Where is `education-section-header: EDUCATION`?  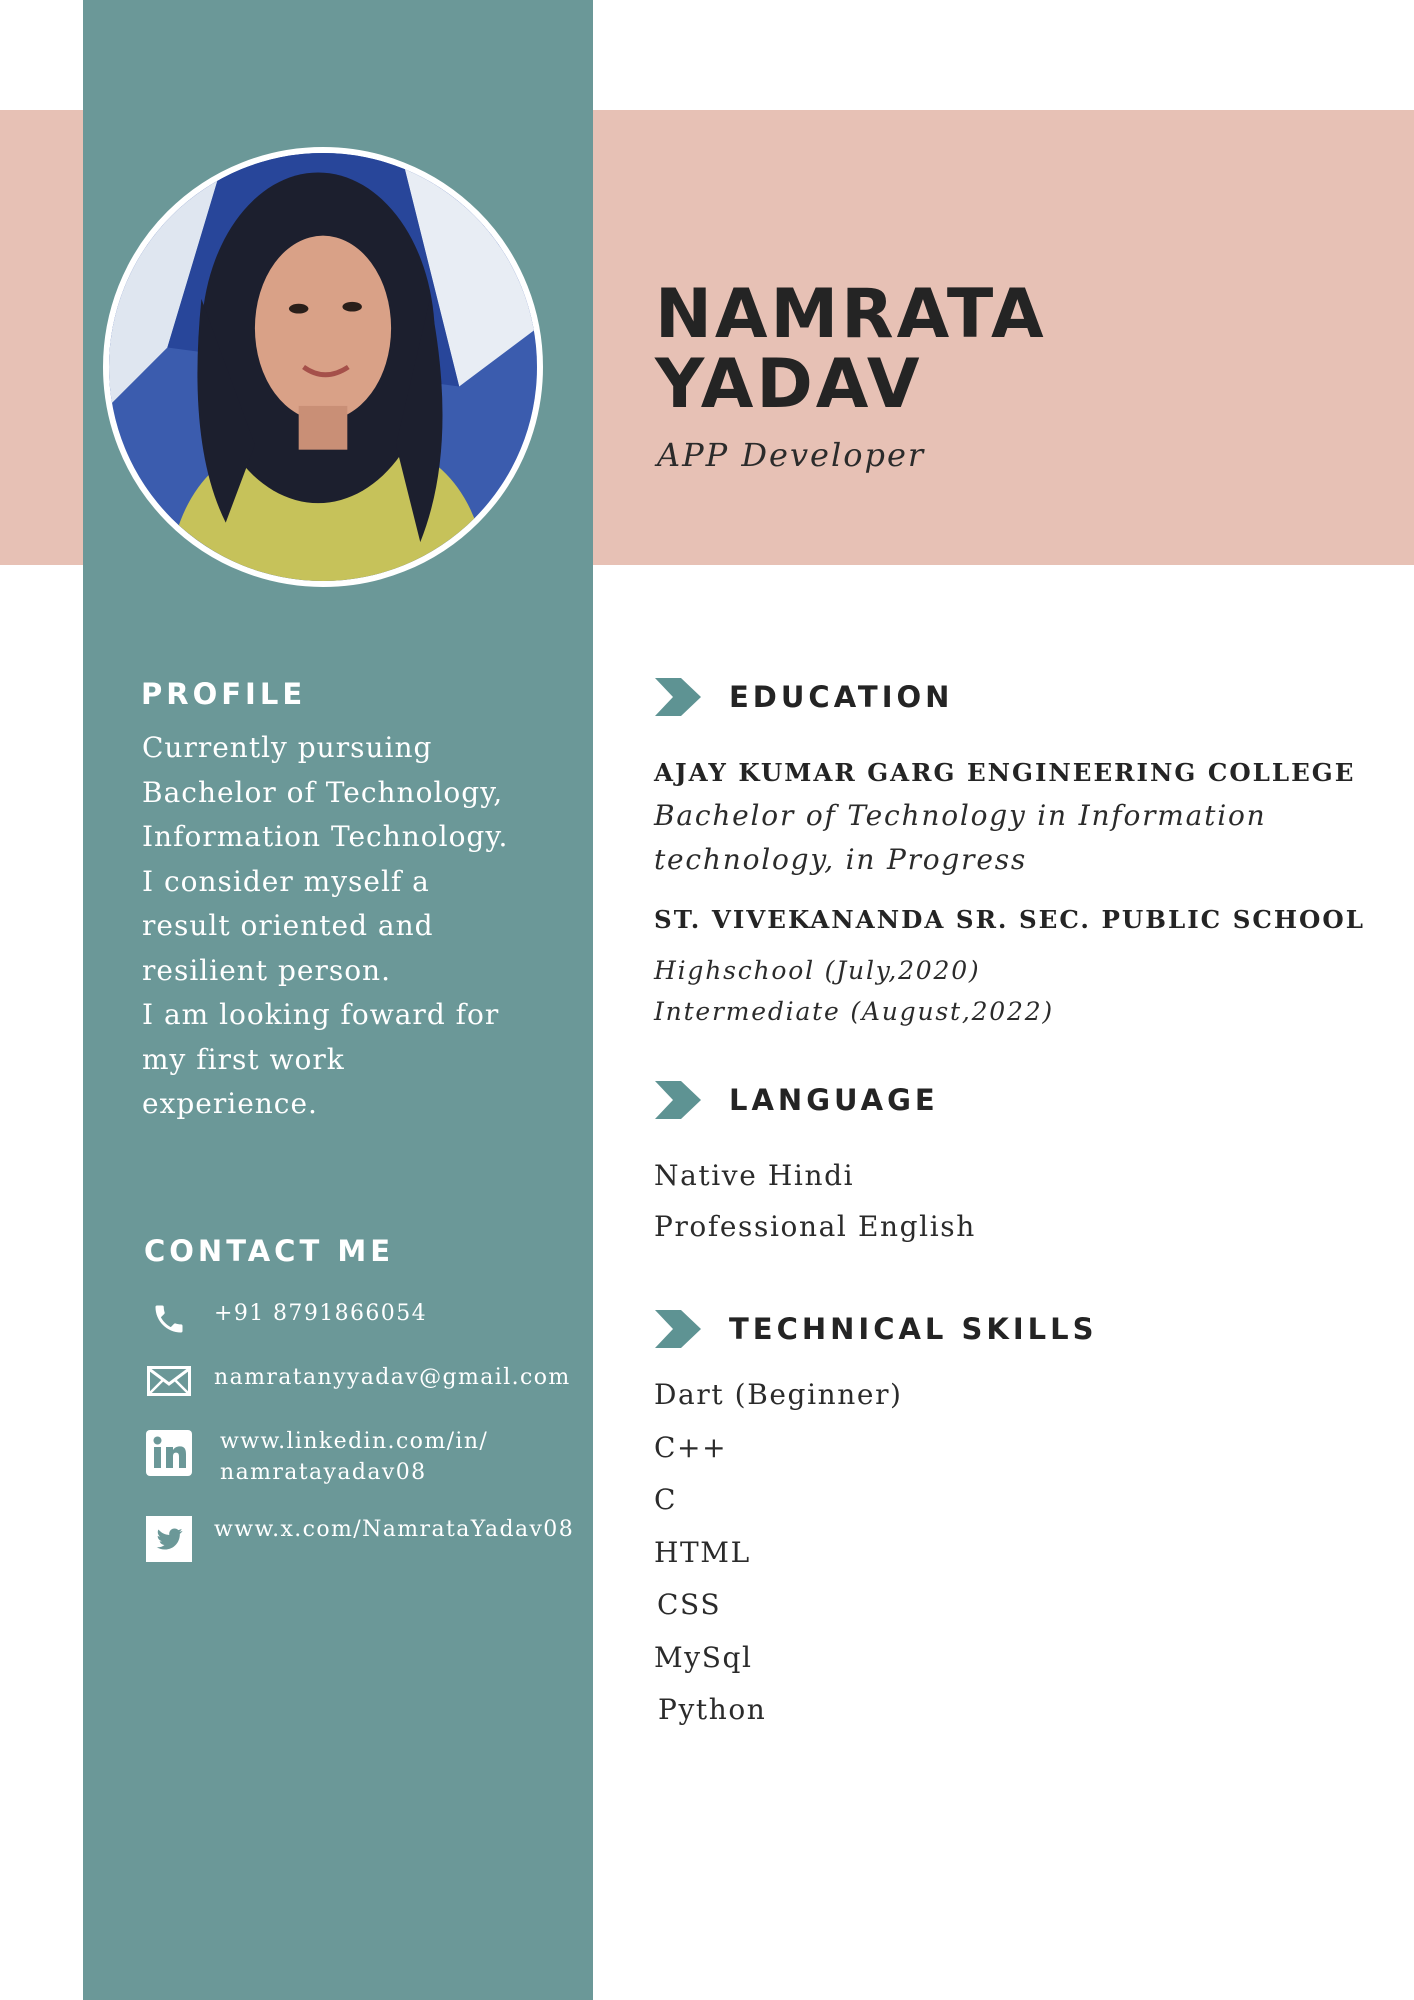 education-section-header: EDUCATION is located at coordinates (804, 697).